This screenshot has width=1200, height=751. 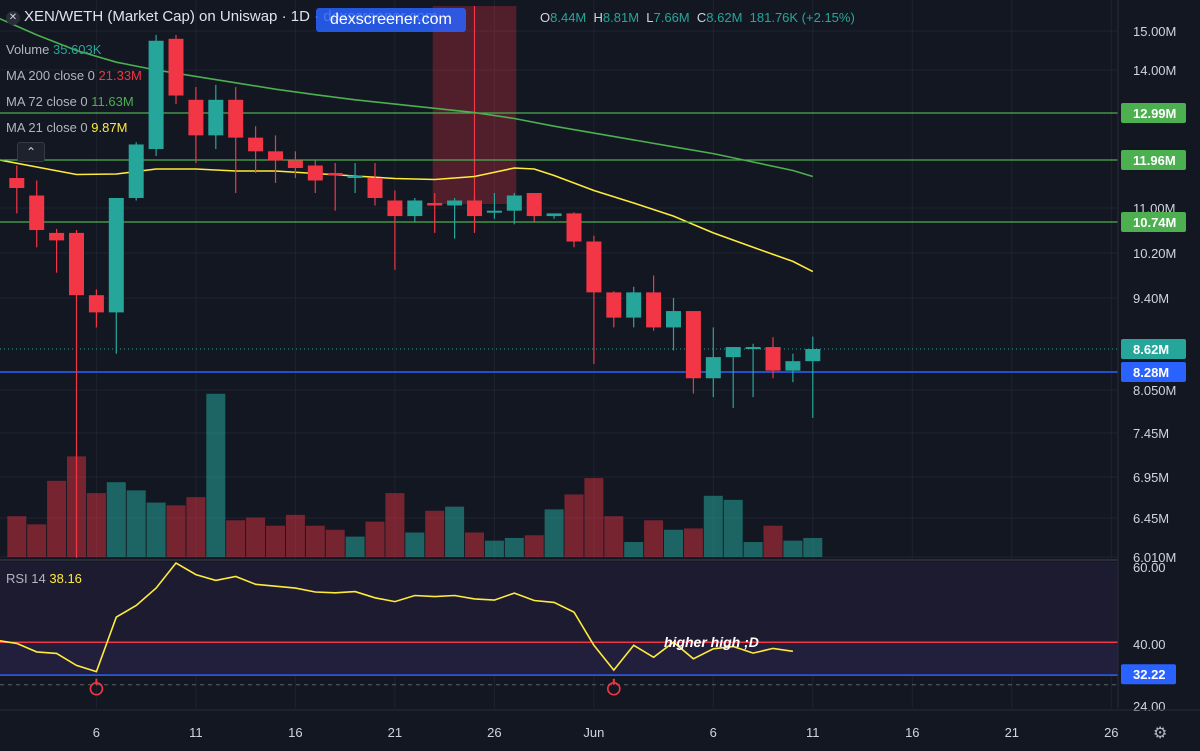 What do you see at coordinates (1151, 349) in the screenshot?
I see `price-label: 8.62M` at bounding box center [1151, 349].